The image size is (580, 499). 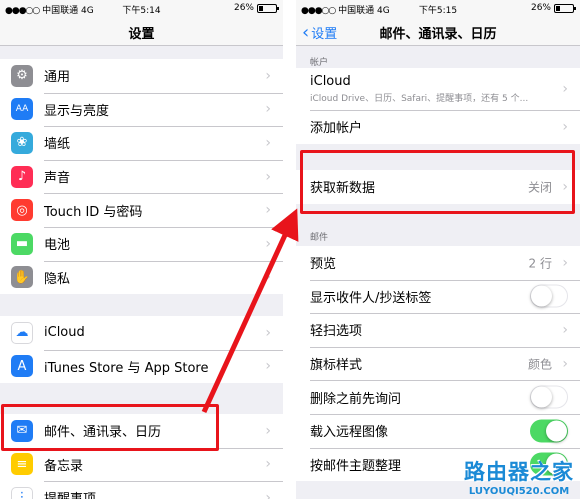 What do you see at coordinates (141, 464) in the screenshot?
I see `settings-row: ≡ 备忘录 ›` at bounding box center [141, 464].